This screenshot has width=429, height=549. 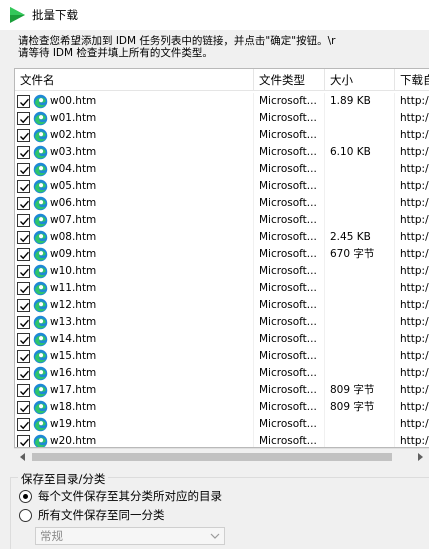 What do you see at coordinates (420, 457) in the screenshot?
I see `scroll-right-icon` at bounding box center [420, 457].